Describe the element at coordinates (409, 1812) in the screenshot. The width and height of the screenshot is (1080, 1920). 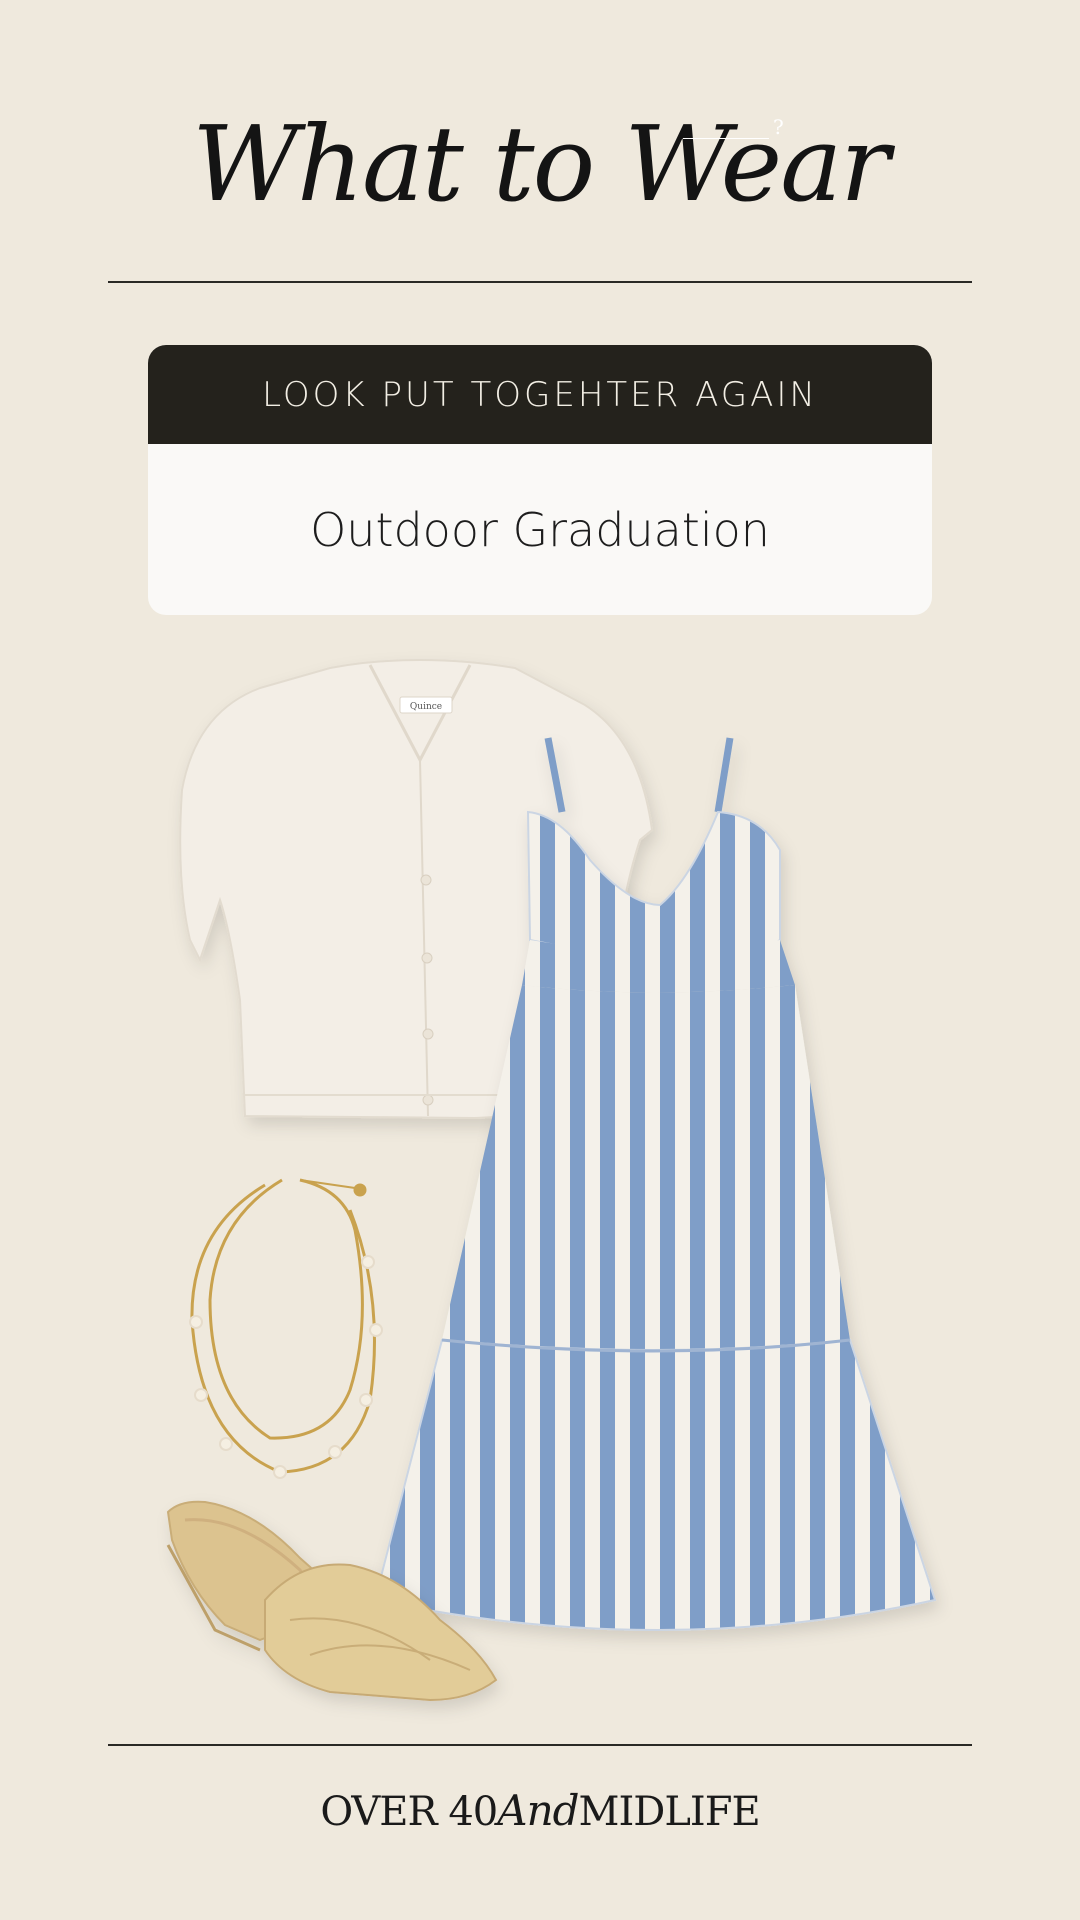
I see `brand-left: OVER 40` at that location.